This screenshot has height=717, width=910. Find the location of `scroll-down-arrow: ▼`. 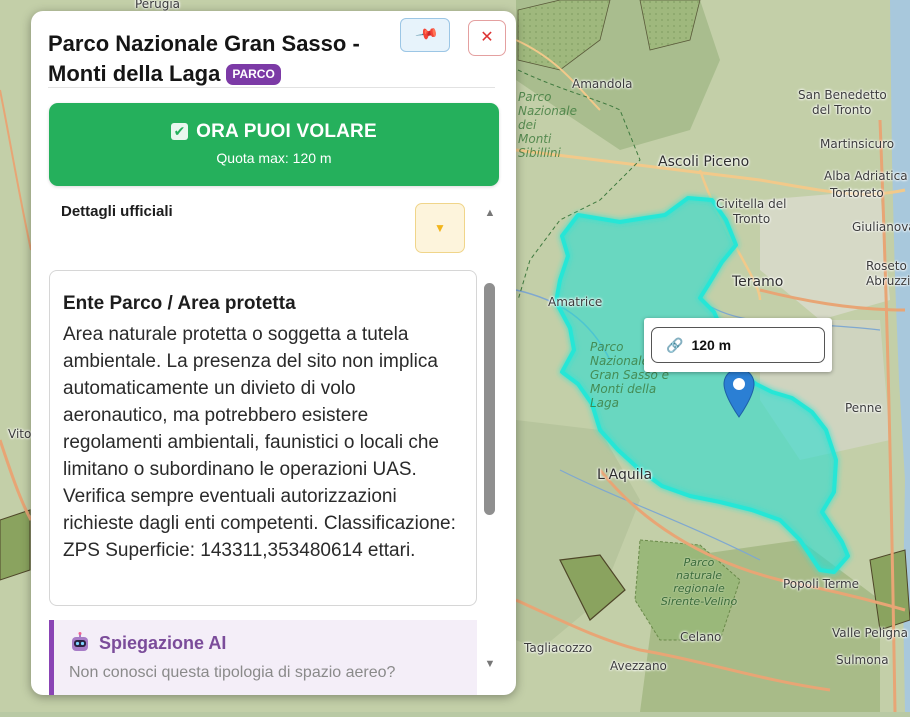

scroll-down-arrow: ▼ is located at coordinates (490, 664).